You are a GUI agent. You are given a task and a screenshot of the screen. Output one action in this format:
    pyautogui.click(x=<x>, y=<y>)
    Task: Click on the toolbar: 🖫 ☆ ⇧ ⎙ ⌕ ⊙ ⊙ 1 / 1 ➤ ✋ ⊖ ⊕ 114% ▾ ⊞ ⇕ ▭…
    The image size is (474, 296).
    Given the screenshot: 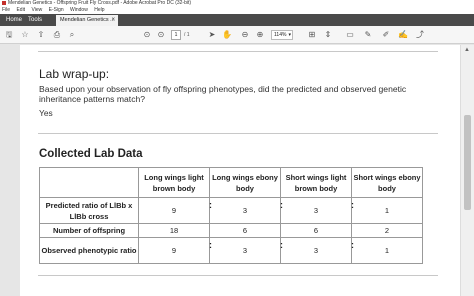 What is the action you would take?
    pyautogui.click(x=237, y=35)
    